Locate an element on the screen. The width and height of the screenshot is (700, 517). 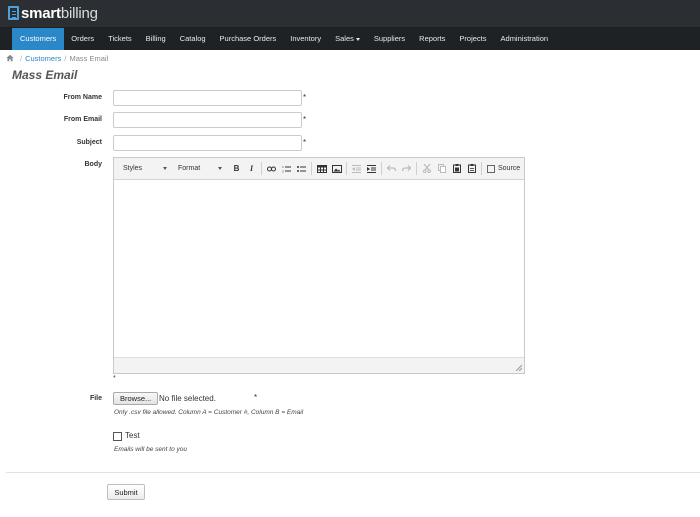
indent-icon is located at coordinates (371, 169).